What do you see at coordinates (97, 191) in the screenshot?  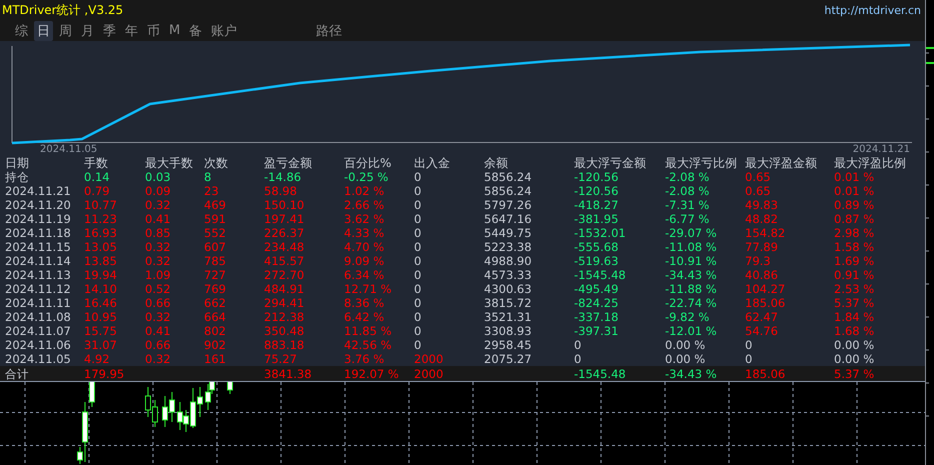 I see `table-cell-text: 0.79` at bounding box center [97, 191].